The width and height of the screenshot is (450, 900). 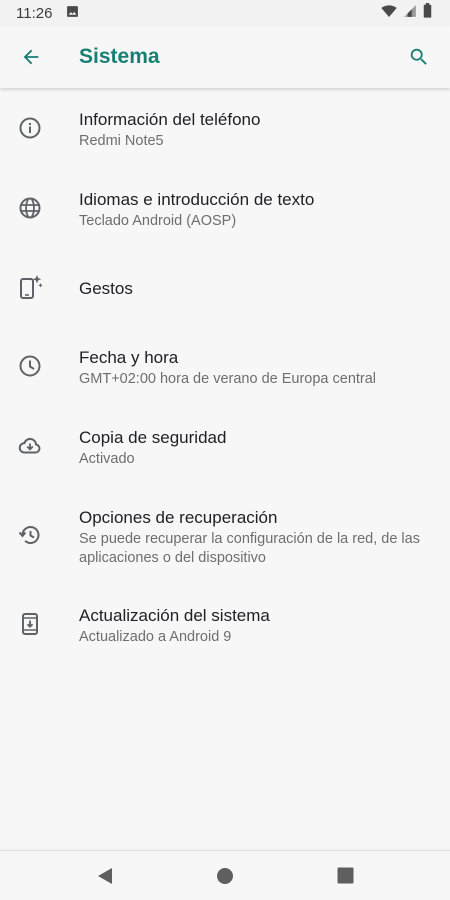 I want to click on app-bar: Sistema, so click(x=225, y=57).